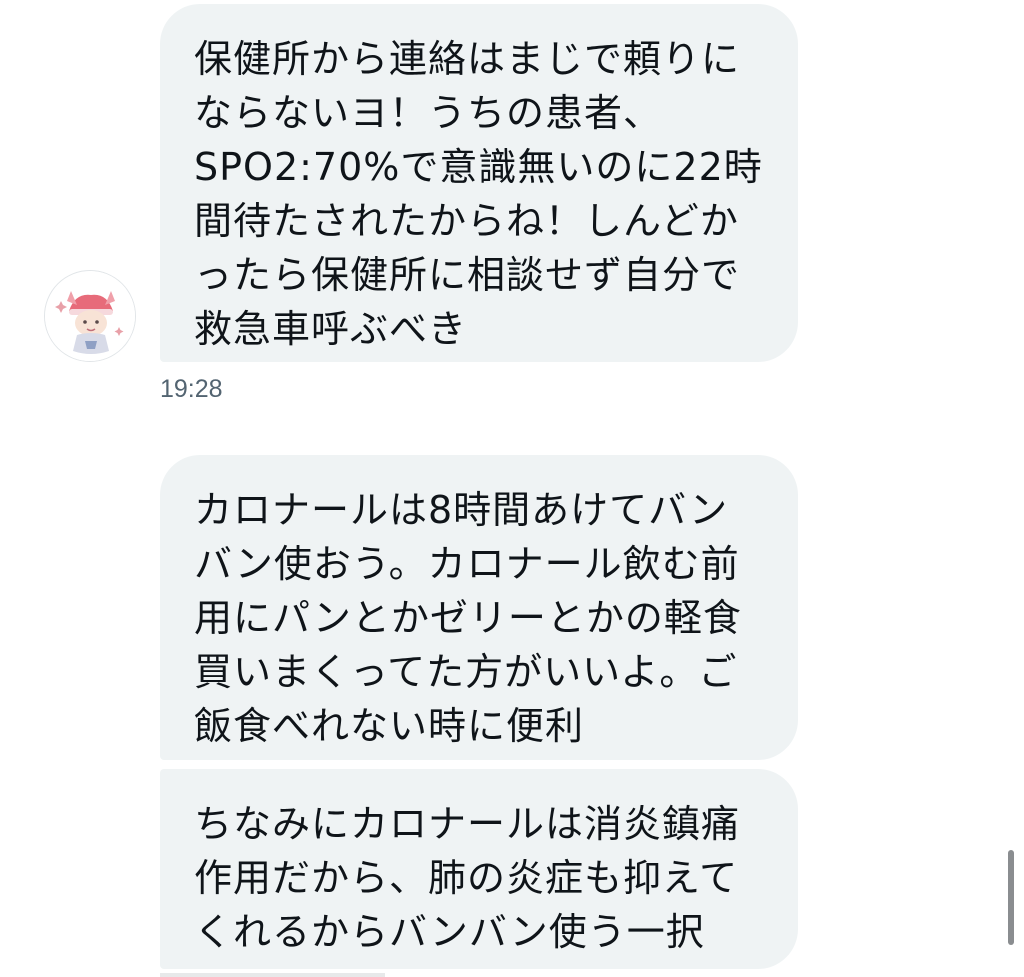 The width and height of the screenshot is (1024, 977). I want to click on message-line: バン使おう。カロナール飲む前, so click(467, 564).